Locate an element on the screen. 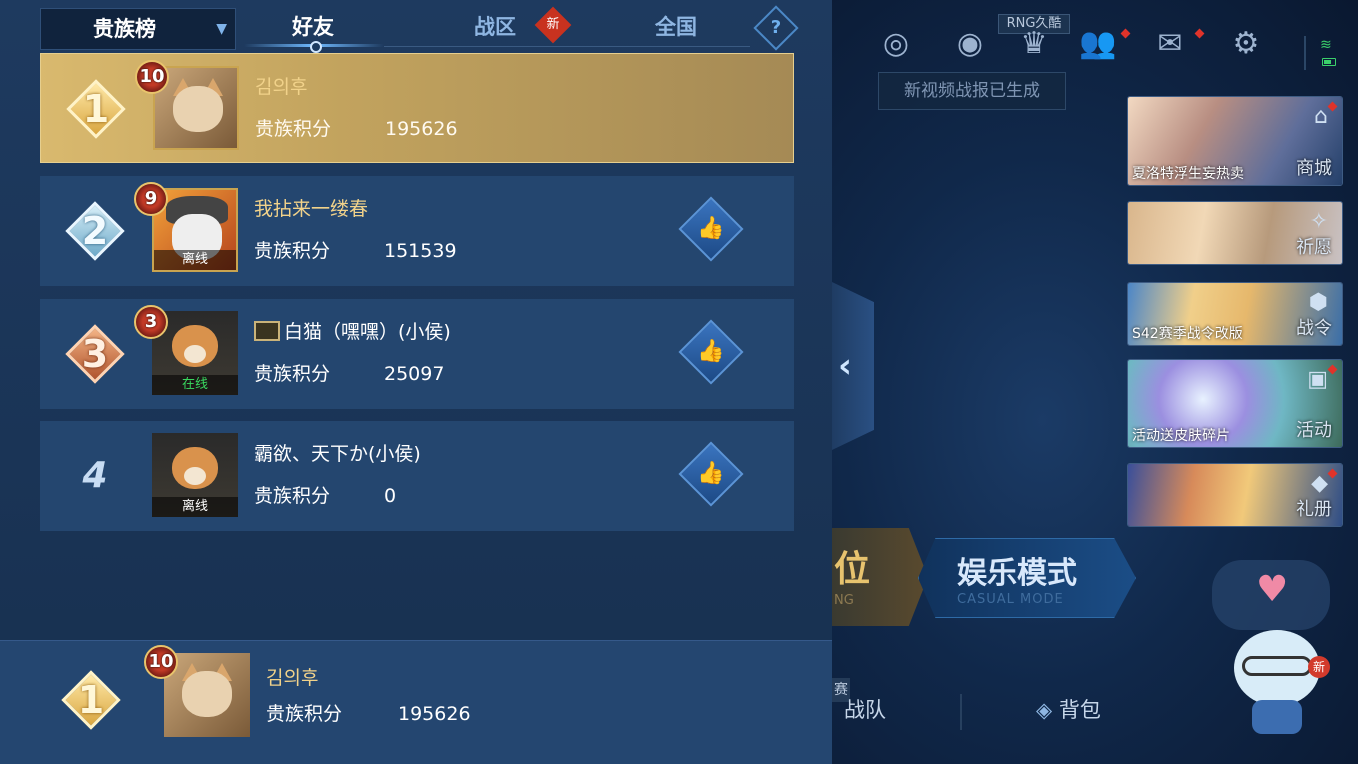 This screenshot has width=1358, height=764. card-caption: 活动送皮肤碎片 is located at coordinates (1181, 436).